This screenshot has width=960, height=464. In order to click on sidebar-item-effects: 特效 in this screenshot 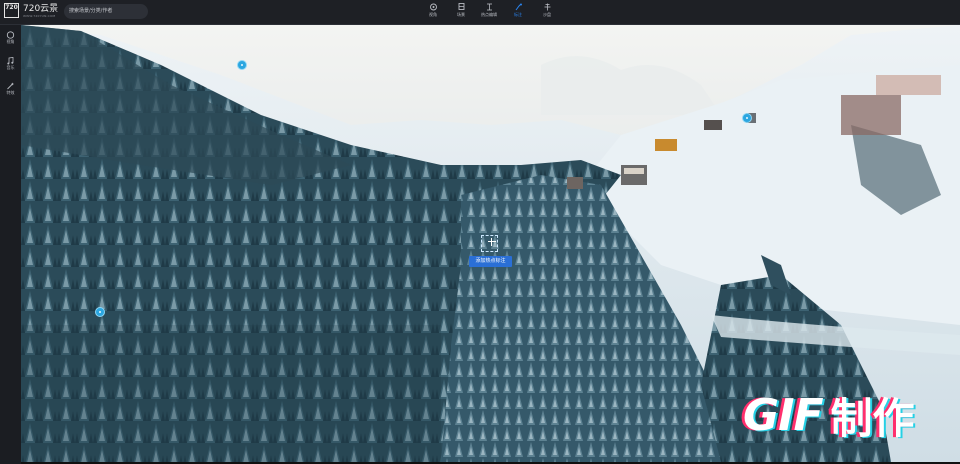, I will do `click(10, 88)`.